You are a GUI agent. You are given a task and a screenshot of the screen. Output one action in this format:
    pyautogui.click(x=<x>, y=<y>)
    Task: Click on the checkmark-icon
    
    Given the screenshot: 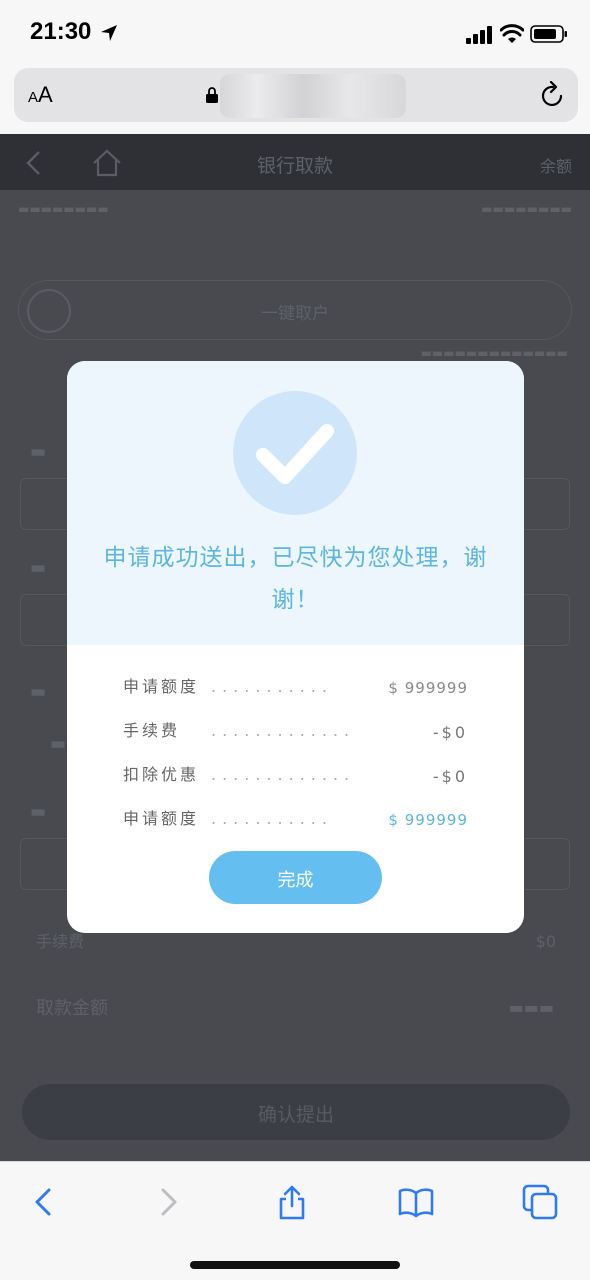 What is the action you would take?
    pyautogui.click(x=295, y=454)
    